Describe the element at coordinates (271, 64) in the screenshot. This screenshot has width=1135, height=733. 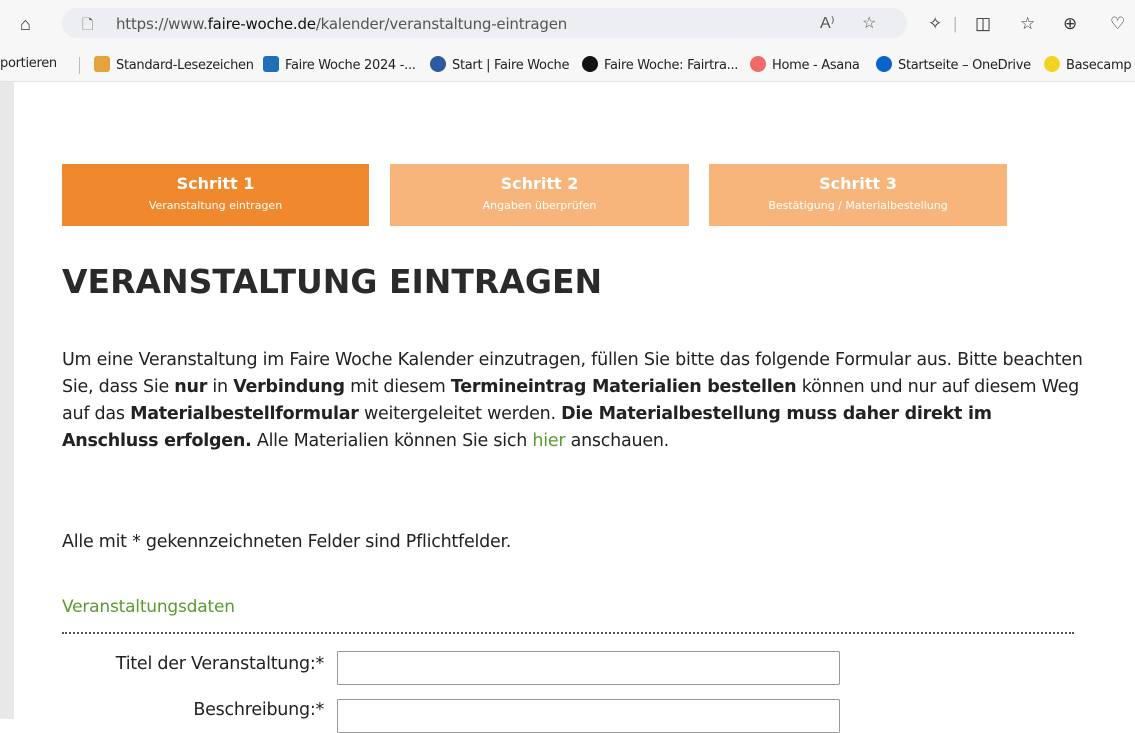
I see `board-icon` at that location.